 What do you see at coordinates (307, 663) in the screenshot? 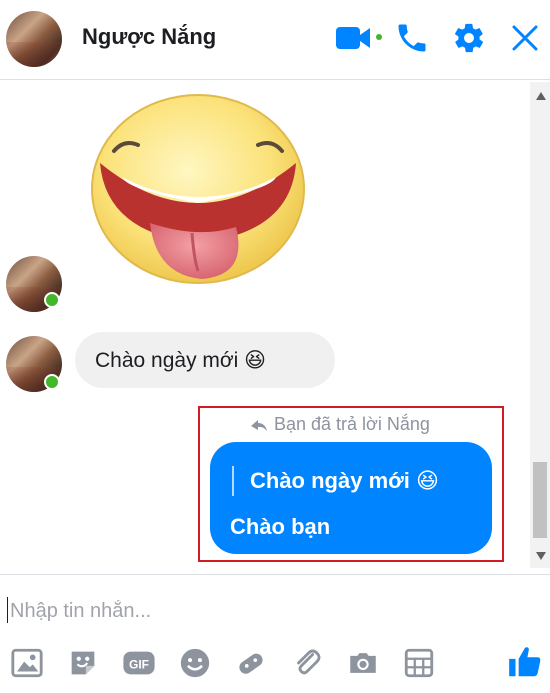
I see `attachment-icon` at bounding box center [307, 663].